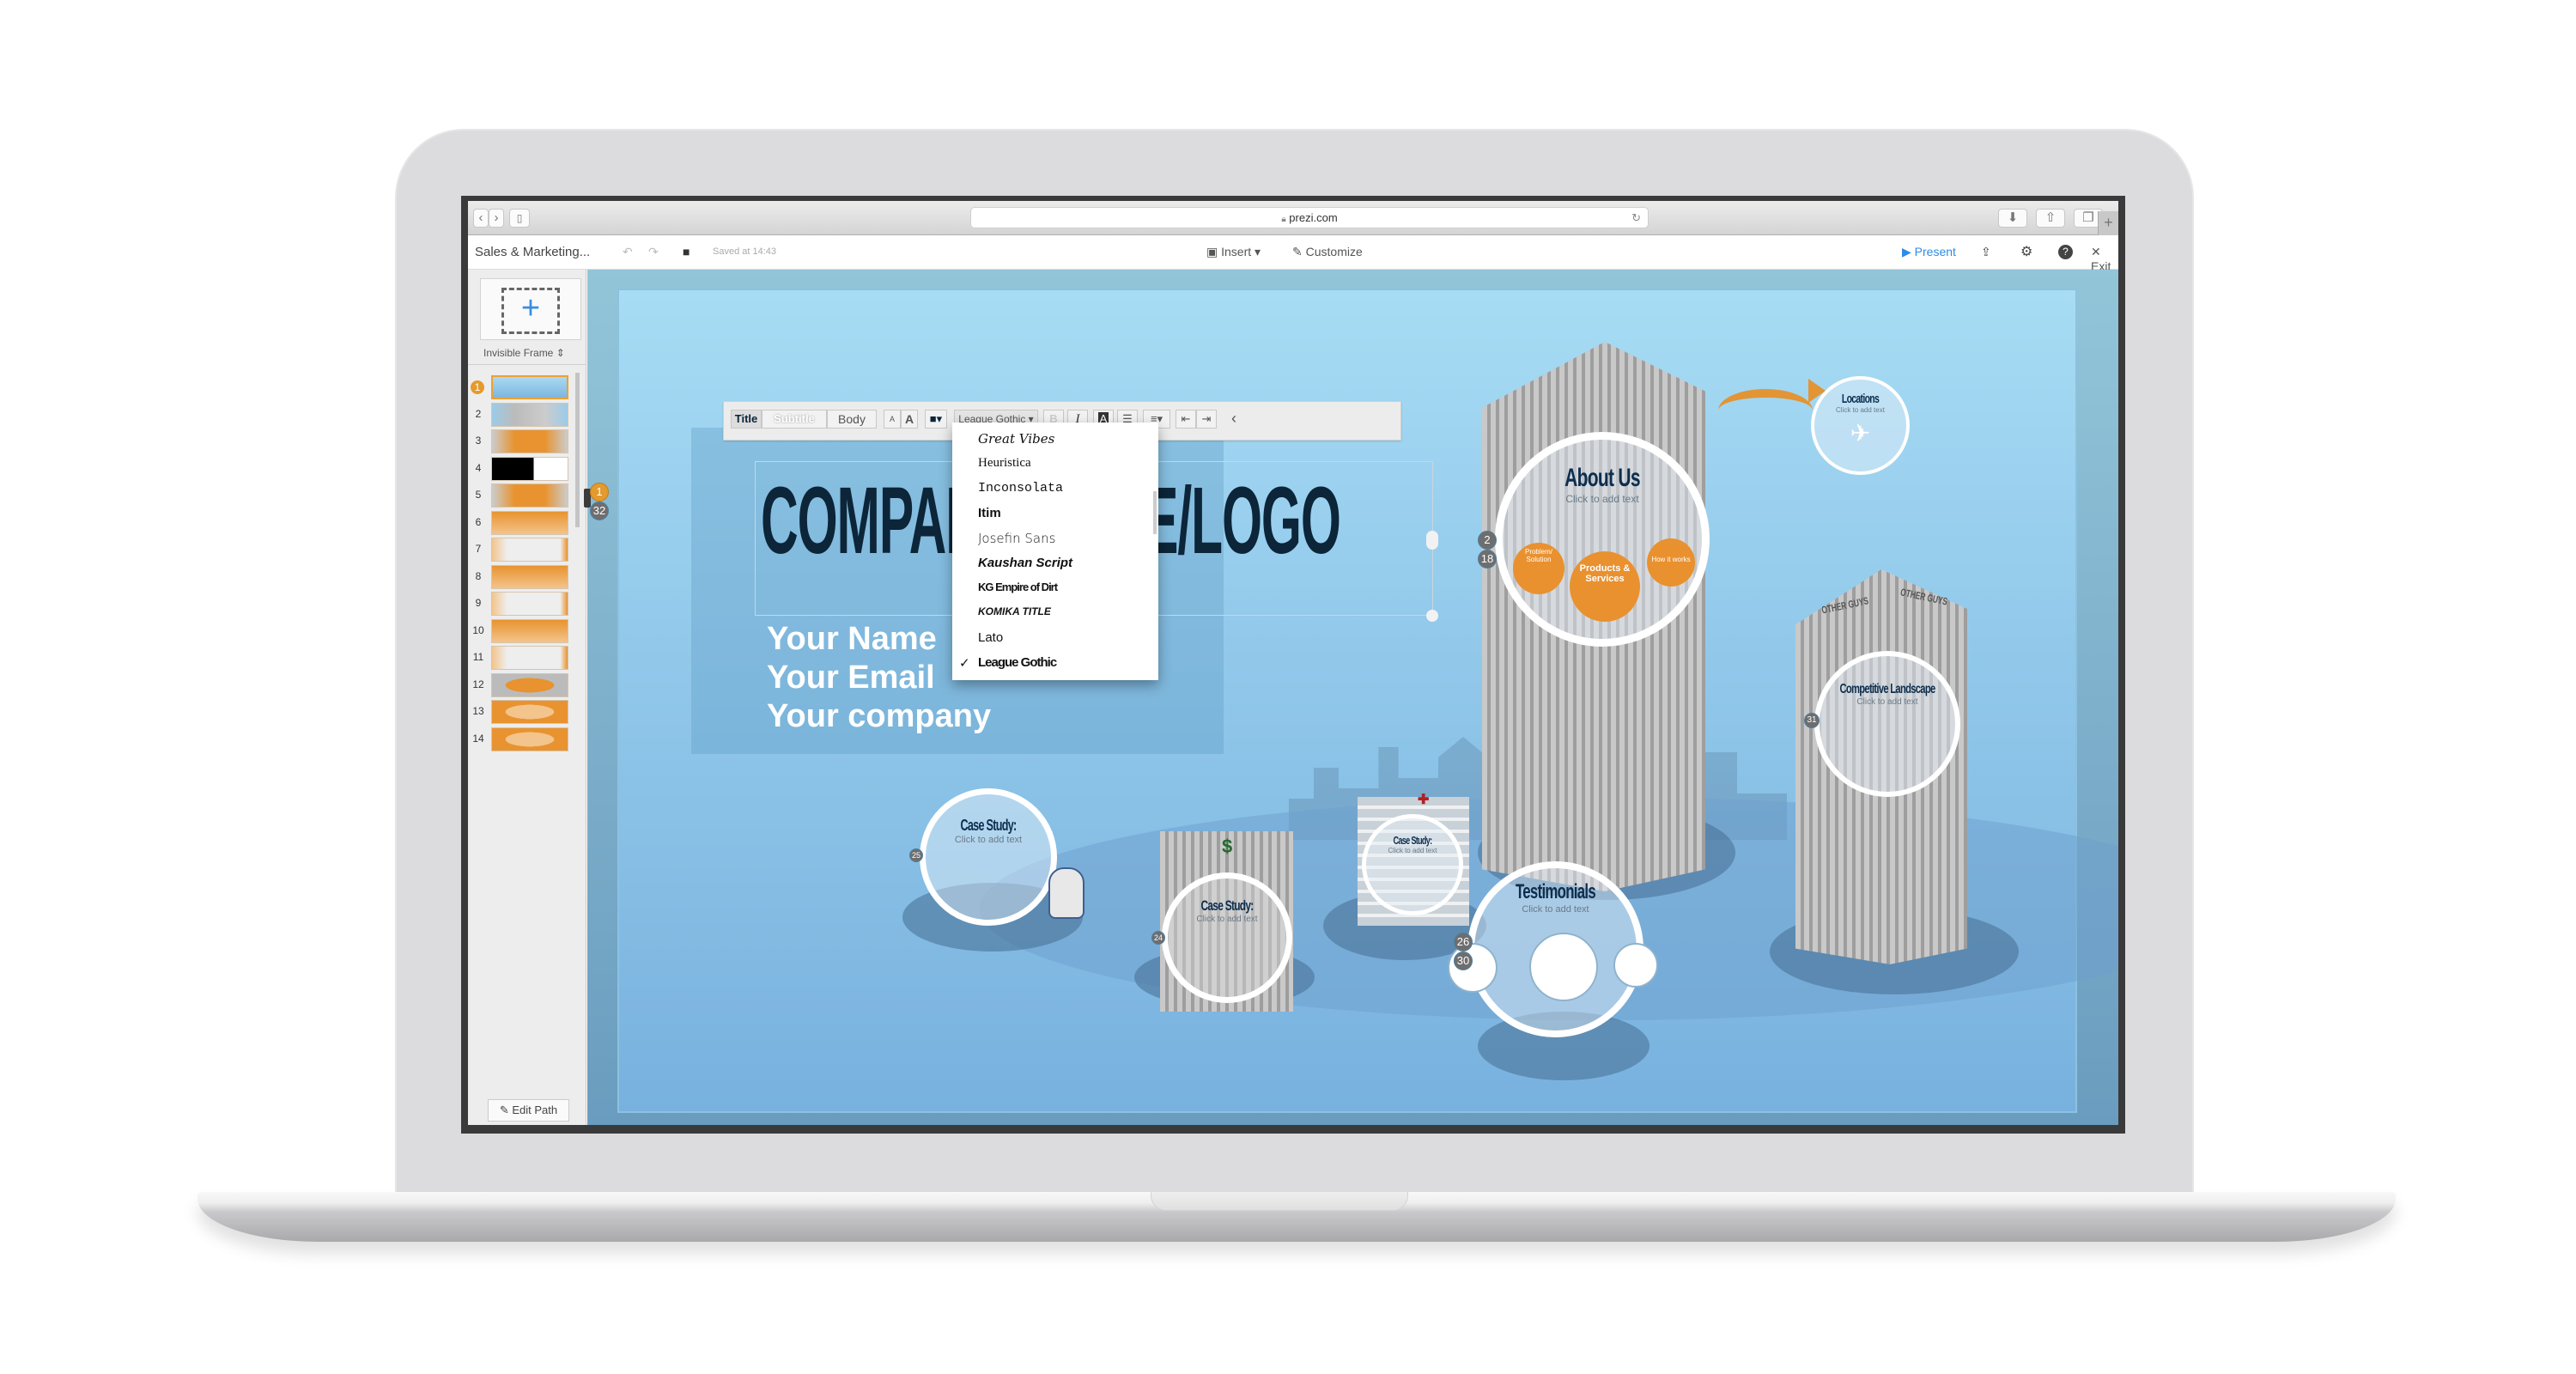 The image size is (2576, 1374). I want to click on reload-icon: ↻, so click(1636, 218).